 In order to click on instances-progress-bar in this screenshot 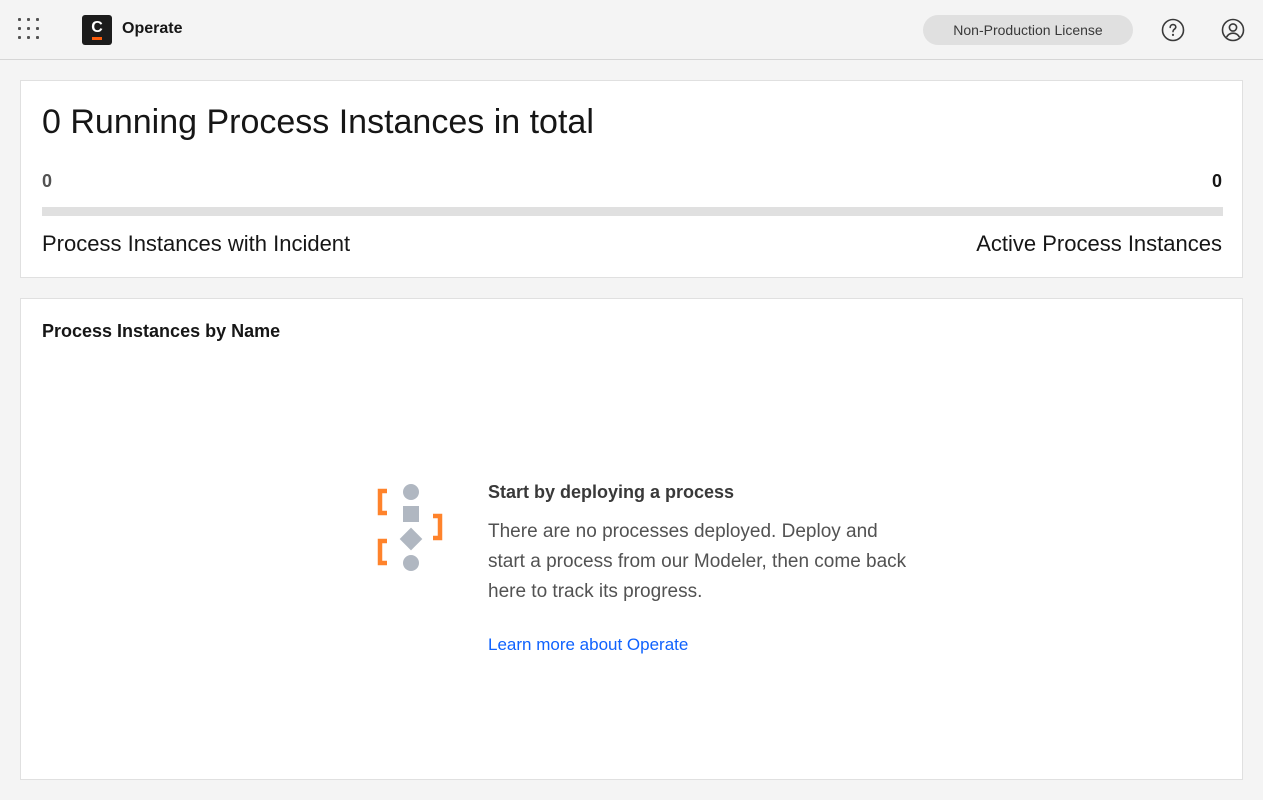, I will do `click(632, 211)`.